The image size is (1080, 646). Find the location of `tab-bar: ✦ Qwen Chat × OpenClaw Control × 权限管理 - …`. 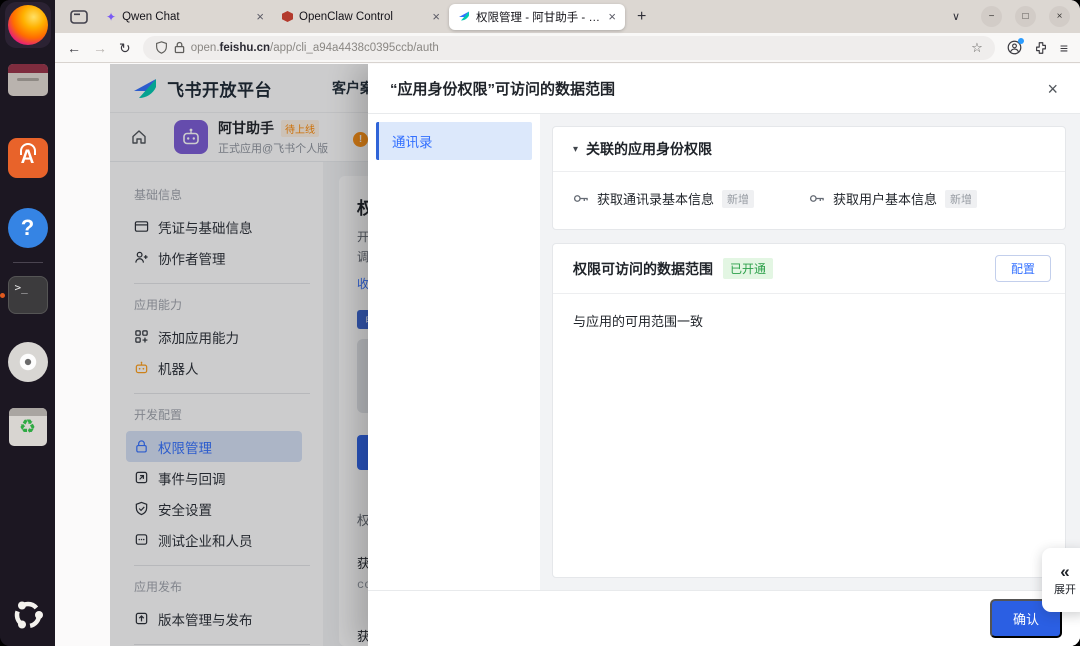

tab-bar: ✦ Qwen Chat × OpenClaw Control × 权限管理 - … is located at coordinates (567, 16).